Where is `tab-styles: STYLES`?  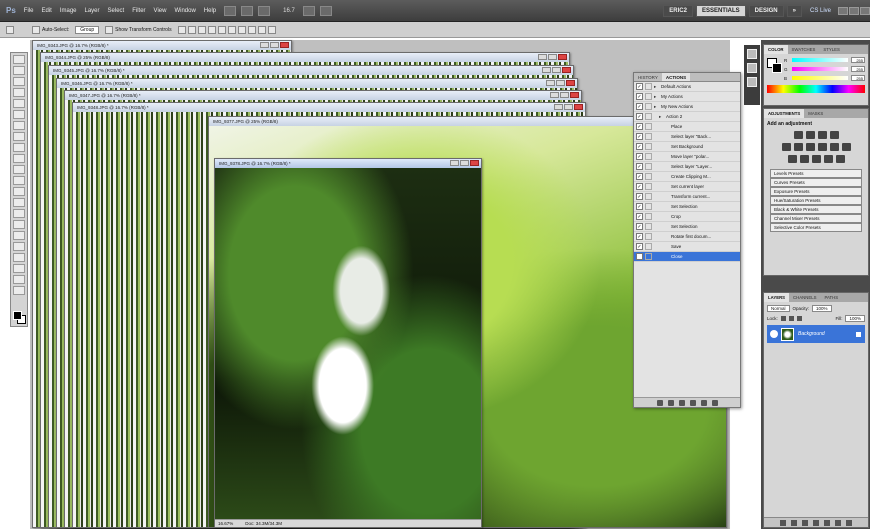 tab-styles: STYLES is located at coordinates (831, 49).